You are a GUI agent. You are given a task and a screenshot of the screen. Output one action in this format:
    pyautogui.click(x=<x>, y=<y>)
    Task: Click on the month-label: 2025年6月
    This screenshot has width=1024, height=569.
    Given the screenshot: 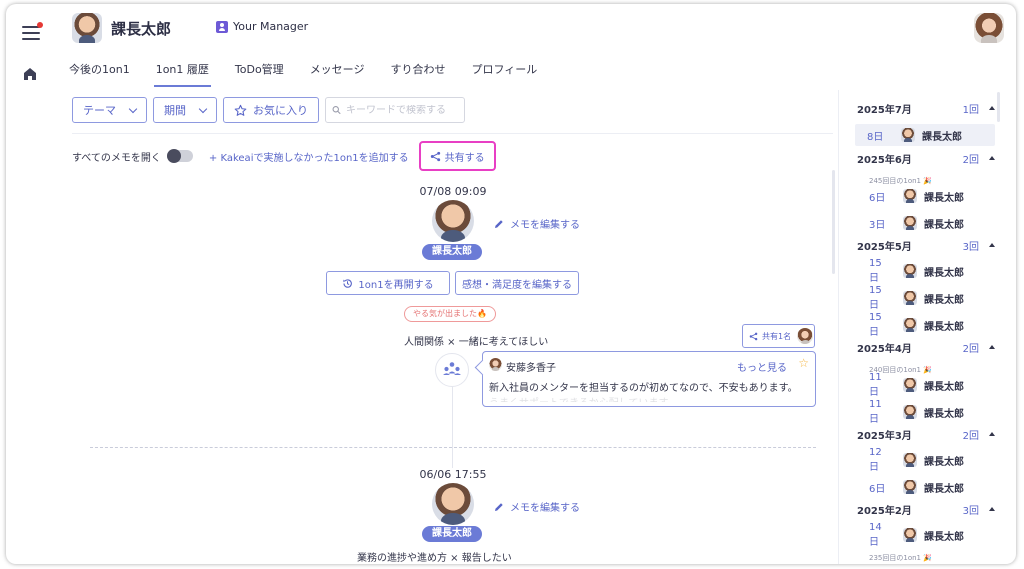 What is the action you would take?
    pyautogui.click(x=884, y=160)
    